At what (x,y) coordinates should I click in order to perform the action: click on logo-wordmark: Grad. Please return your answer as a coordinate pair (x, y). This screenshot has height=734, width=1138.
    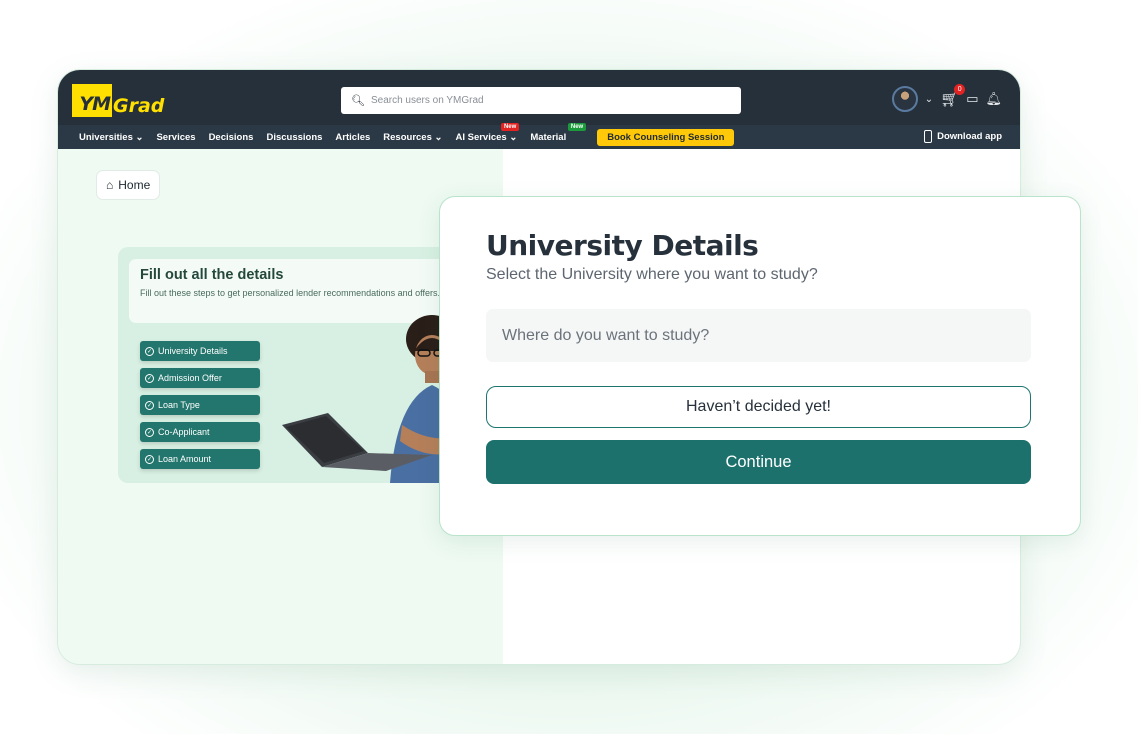
    Looking at the image, I should click on (139, 106).